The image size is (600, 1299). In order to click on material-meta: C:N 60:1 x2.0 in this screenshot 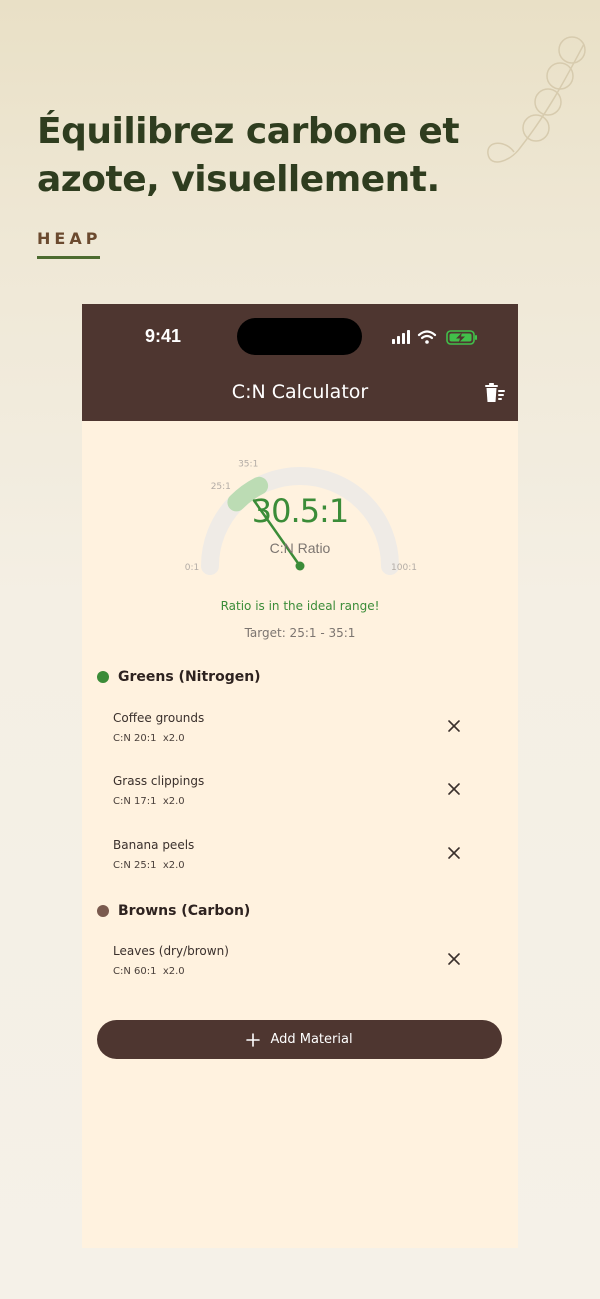, I will do `click(149, 971)`.